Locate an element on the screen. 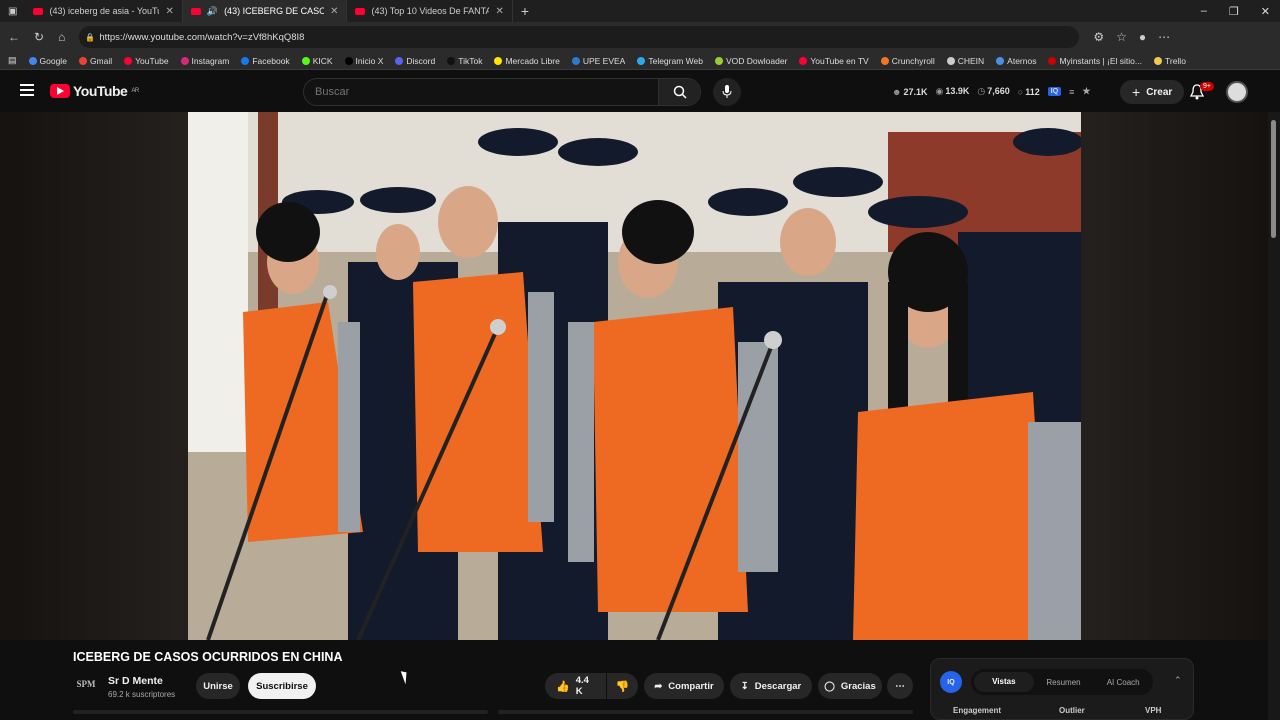  bookmark-item: YouTube is located at coordinates (146, 61).